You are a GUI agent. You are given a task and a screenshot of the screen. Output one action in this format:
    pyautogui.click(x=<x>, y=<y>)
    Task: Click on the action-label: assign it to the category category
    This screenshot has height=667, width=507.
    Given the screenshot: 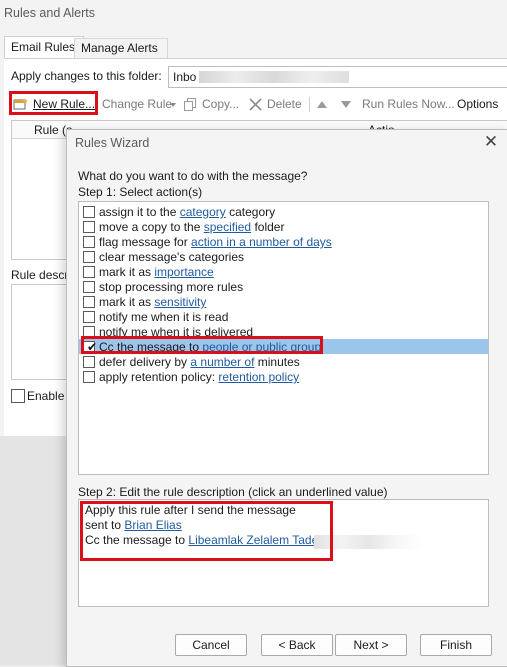 What is the action you would take?
    pyautogui.click(x=187, y=212)
    